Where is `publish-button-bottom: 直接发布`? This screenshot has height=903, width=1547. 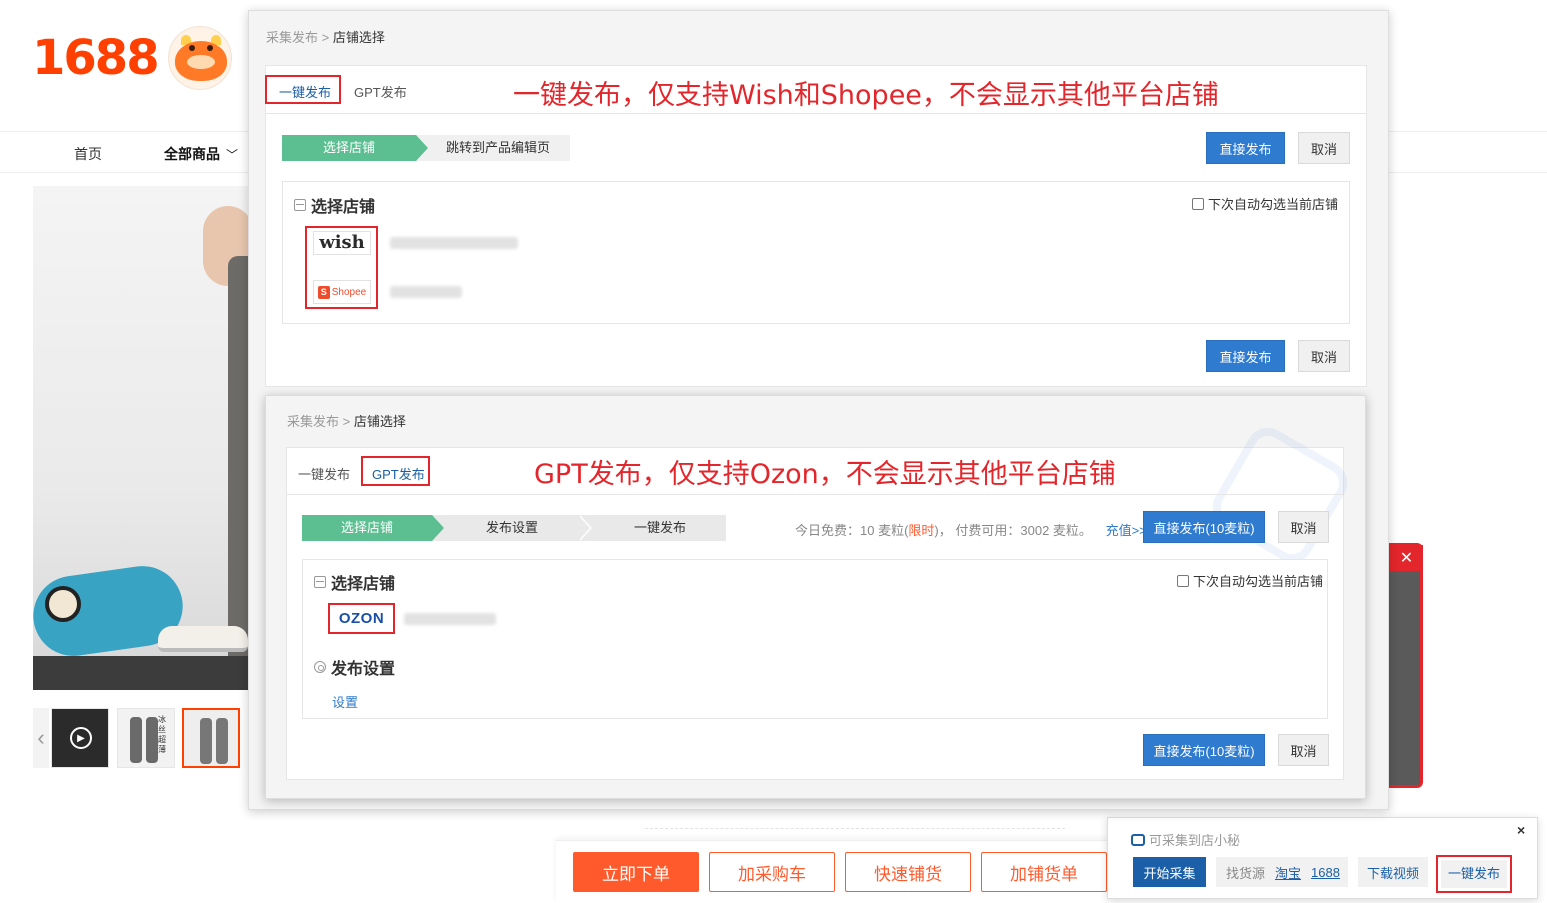 publish-button-bottom: 直接发布 is located at coordinates (1245, 356).